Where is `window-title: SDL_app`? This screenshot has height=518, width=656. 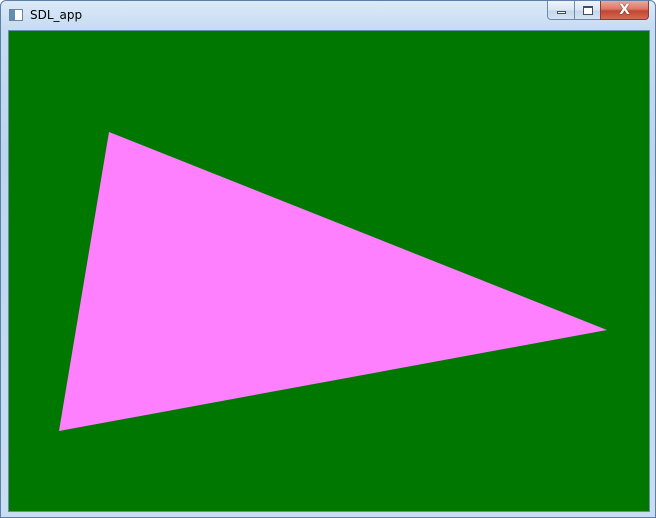
window-title: SDL_app is located at coordinates (56, 15).